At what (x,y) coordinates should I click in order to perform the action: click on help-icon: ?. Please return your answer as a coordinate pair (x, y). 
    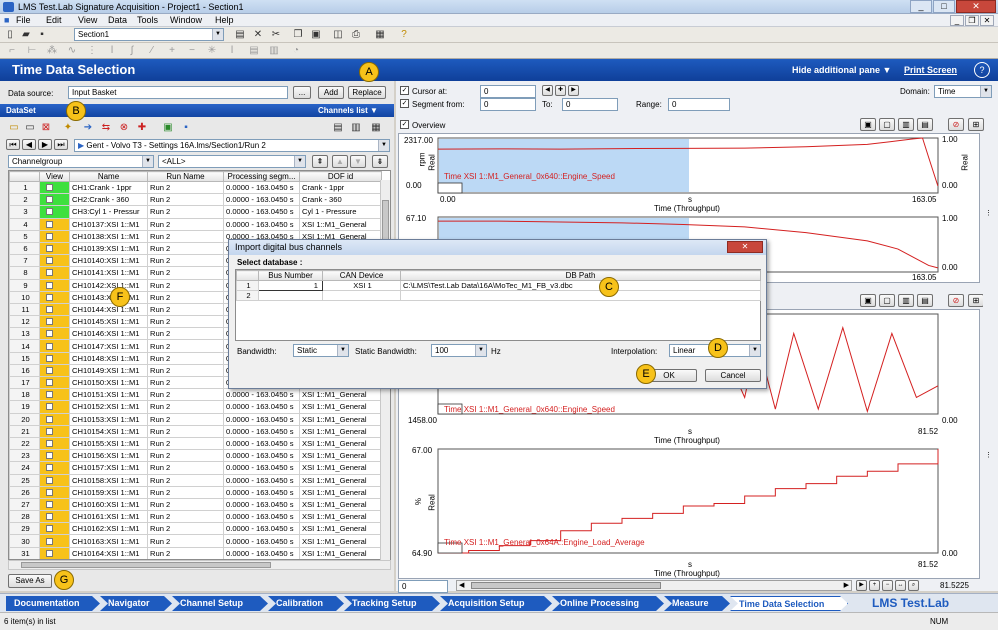
    Looking at the image, I should click on (404, 35).